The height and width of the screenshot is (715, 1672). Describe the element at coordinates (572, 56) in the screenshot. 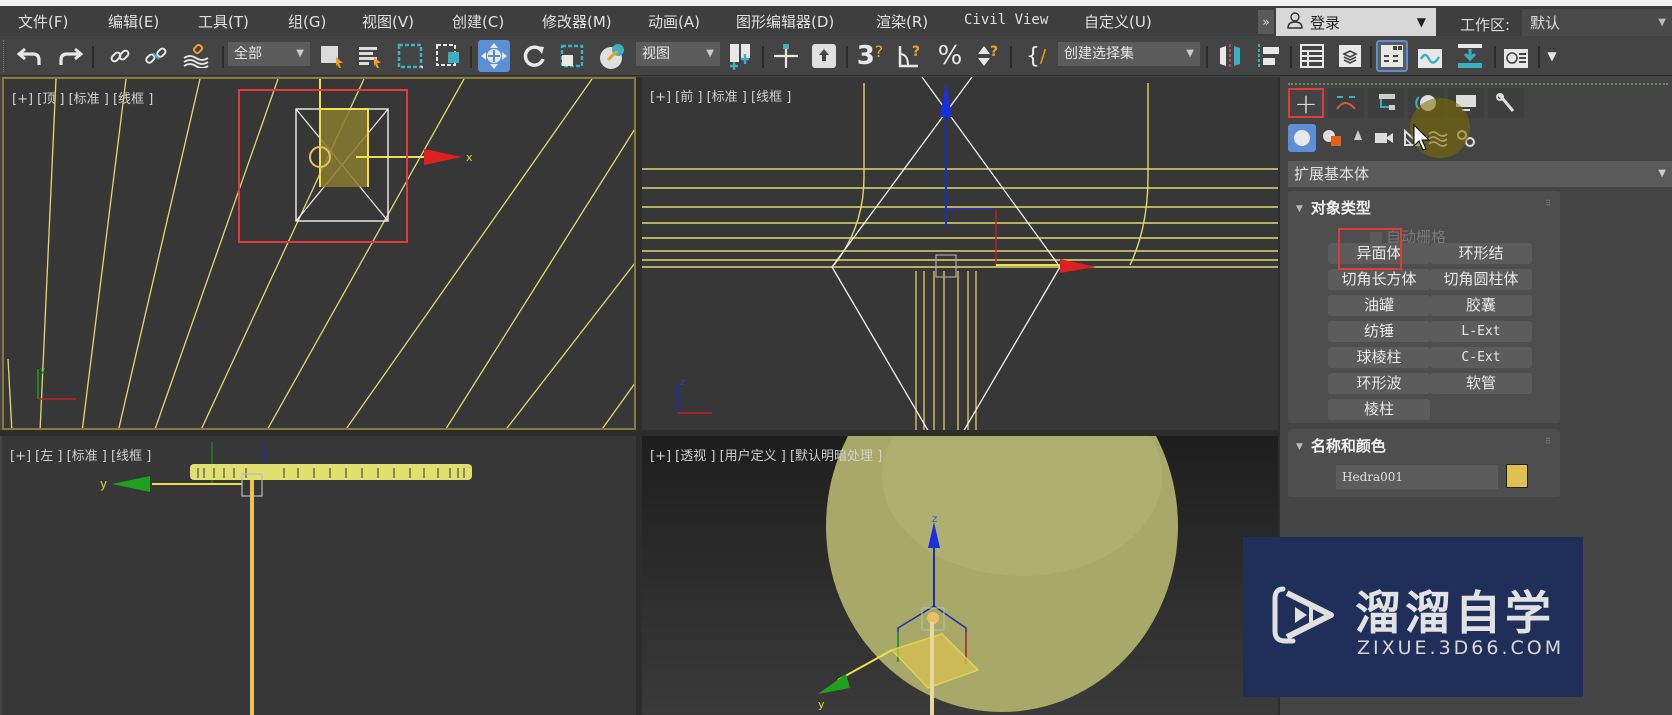

I see `select-and-scale-icon` at that location.